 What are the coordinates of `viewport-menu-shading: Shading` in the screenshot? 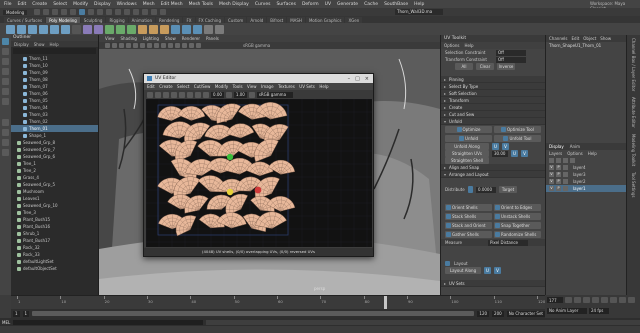 It's located at (129, 38).